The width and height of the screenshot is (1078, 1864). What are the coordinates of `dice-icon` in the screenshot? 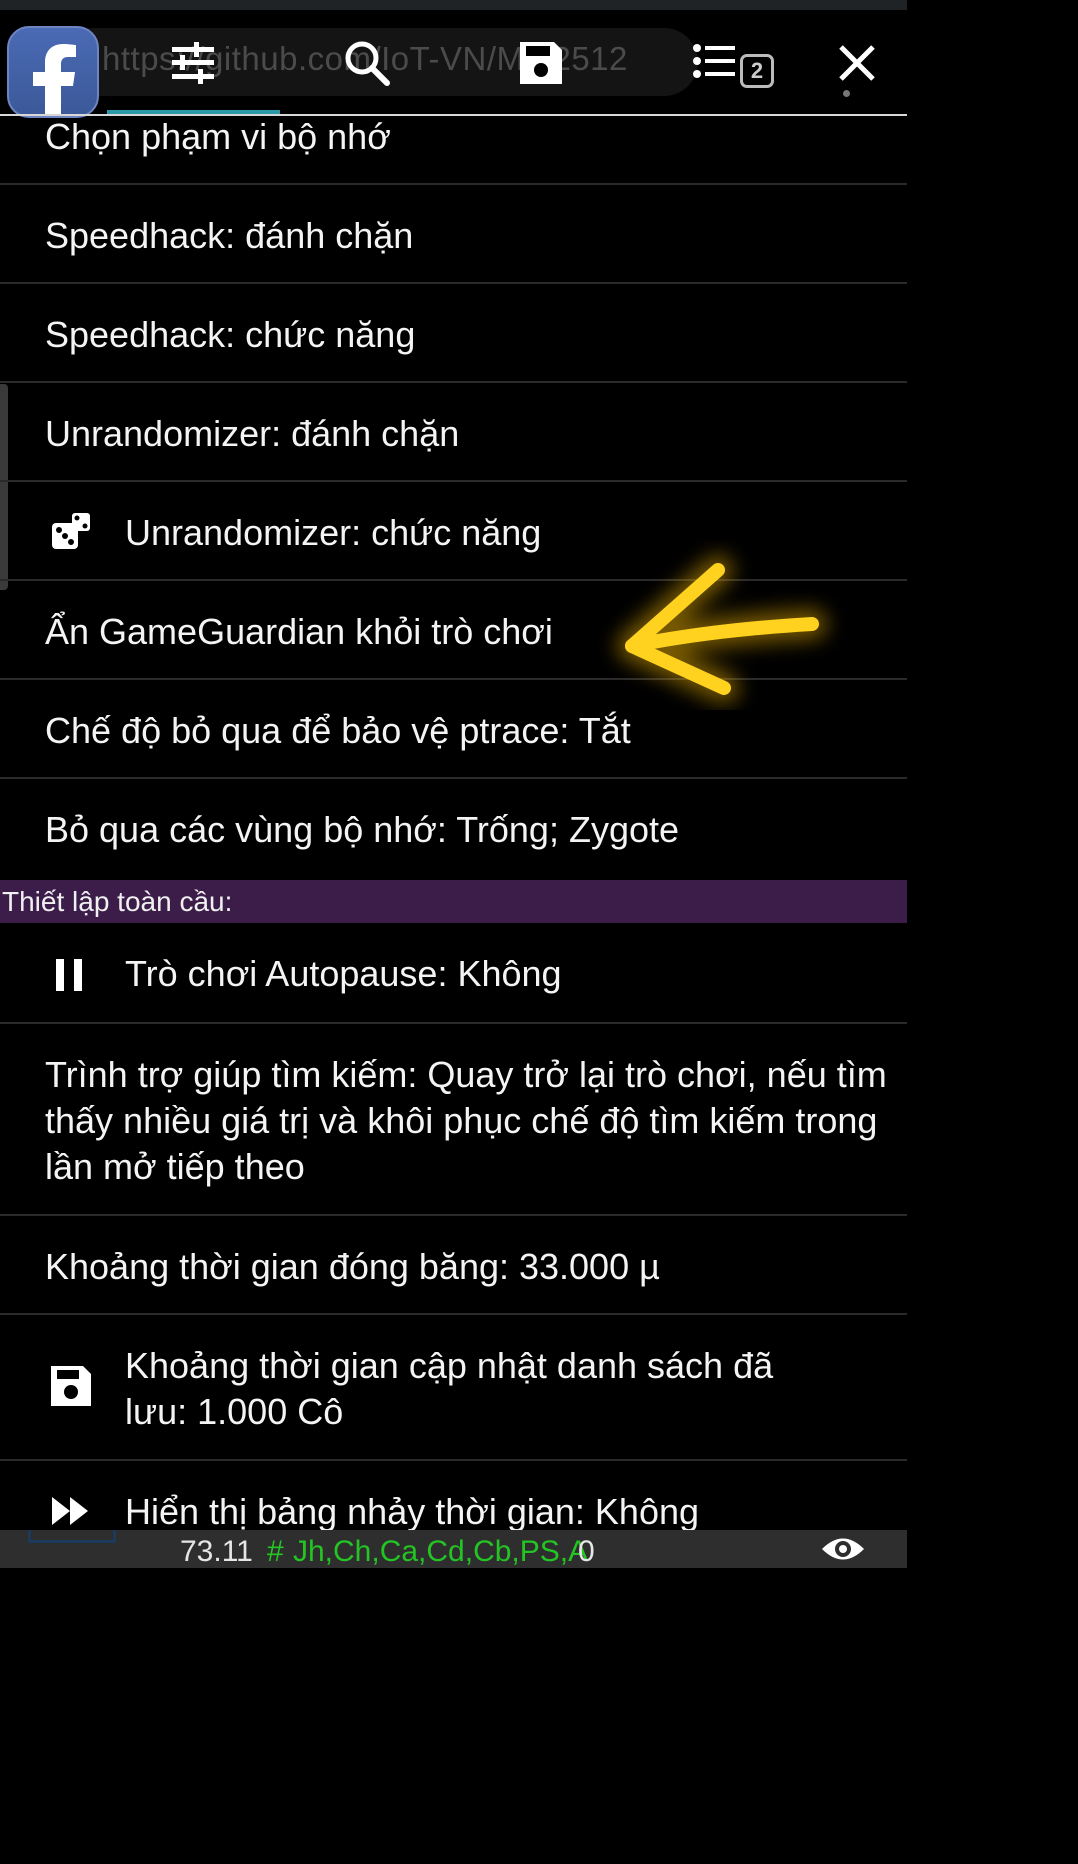 It's located at (71, 531).